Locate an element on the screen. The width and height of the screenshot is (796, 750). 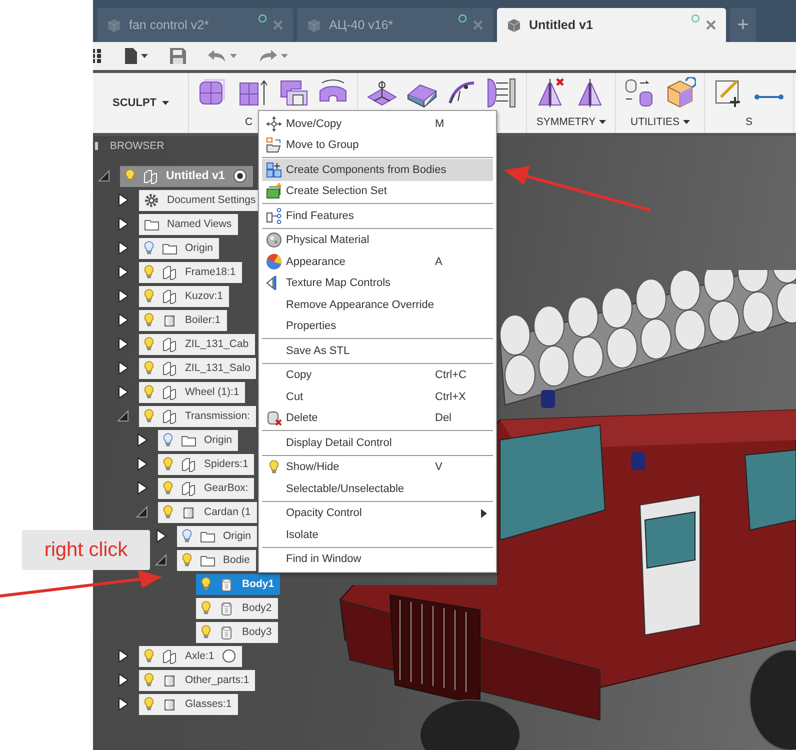
tree-item: Glasses:1 is located at coordinates (188, 704).